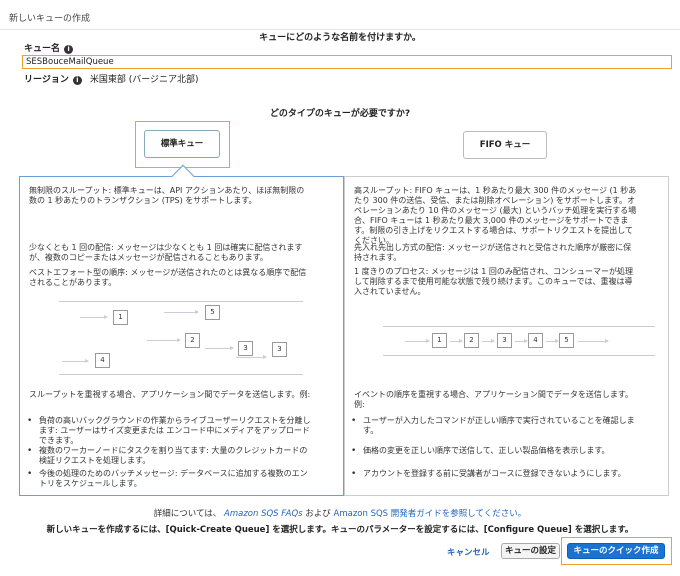  I want to click on queue-name-input, so click(347, 62).